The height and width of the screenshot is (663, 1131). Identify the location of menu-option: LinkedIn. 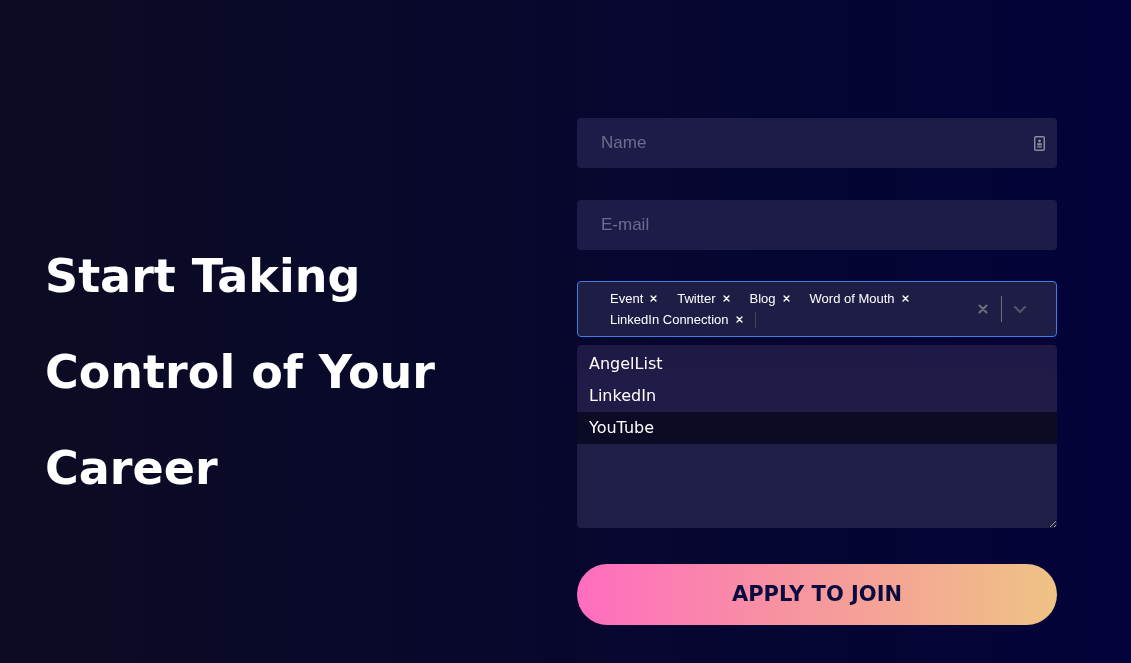
(817, 396).